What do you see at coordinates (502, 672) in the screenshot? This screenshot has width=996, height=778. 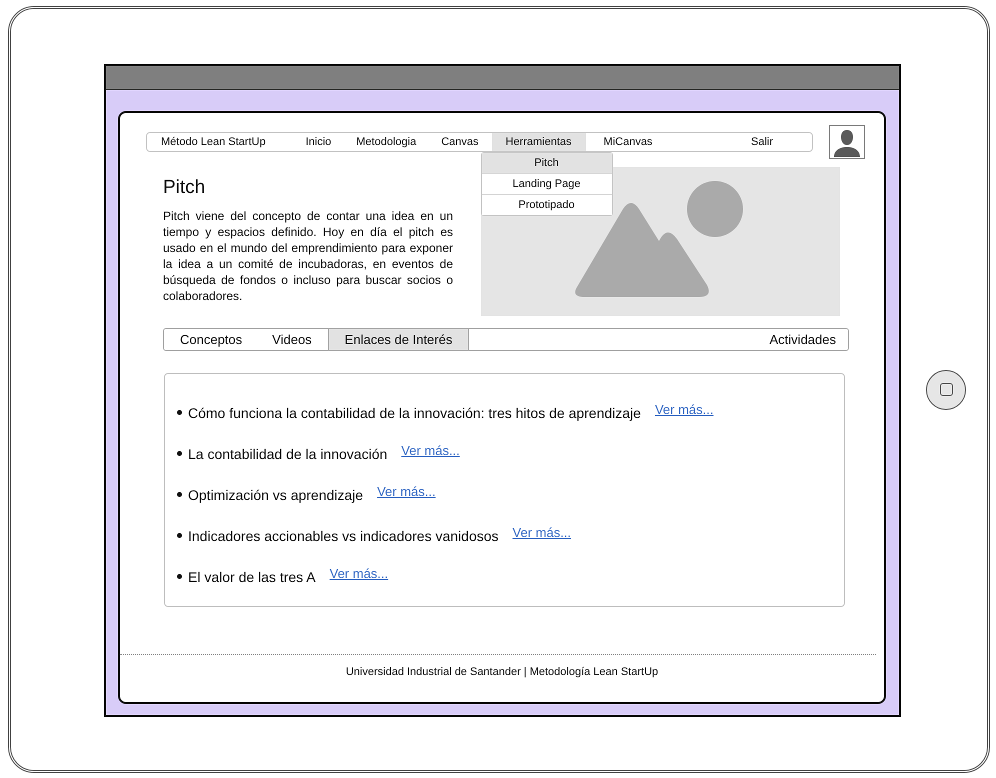 I see `footer-text: Universidad Industrial de Santander | Metodología Lean StartUp` at bounding box center [502, 672].